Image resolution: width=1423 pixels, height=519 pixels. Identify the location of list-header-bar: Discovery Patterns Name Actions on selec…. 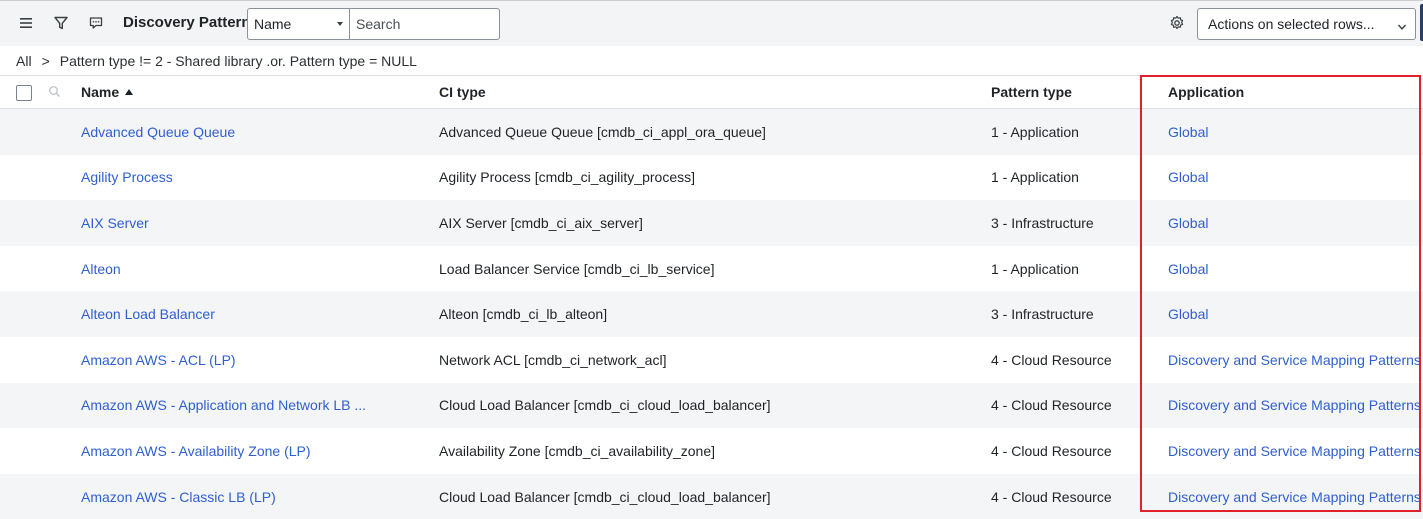
(711, 23).